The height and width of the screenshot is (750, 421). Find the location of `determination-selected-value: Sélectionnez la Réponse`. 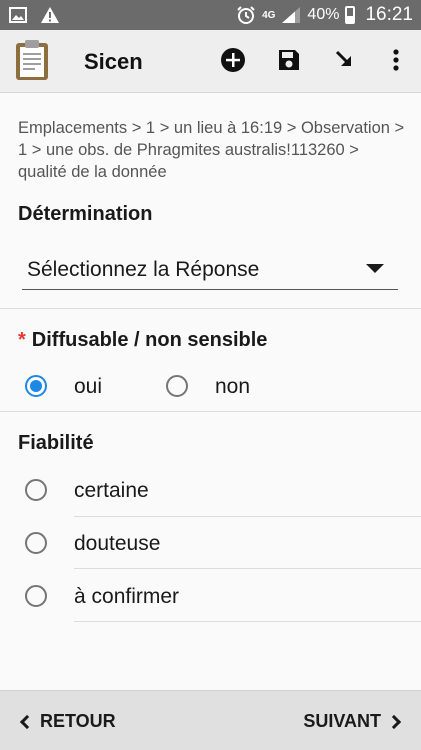

determination-selected-value: Sélectionnez la Réponse is located at coordinates (143, 269).